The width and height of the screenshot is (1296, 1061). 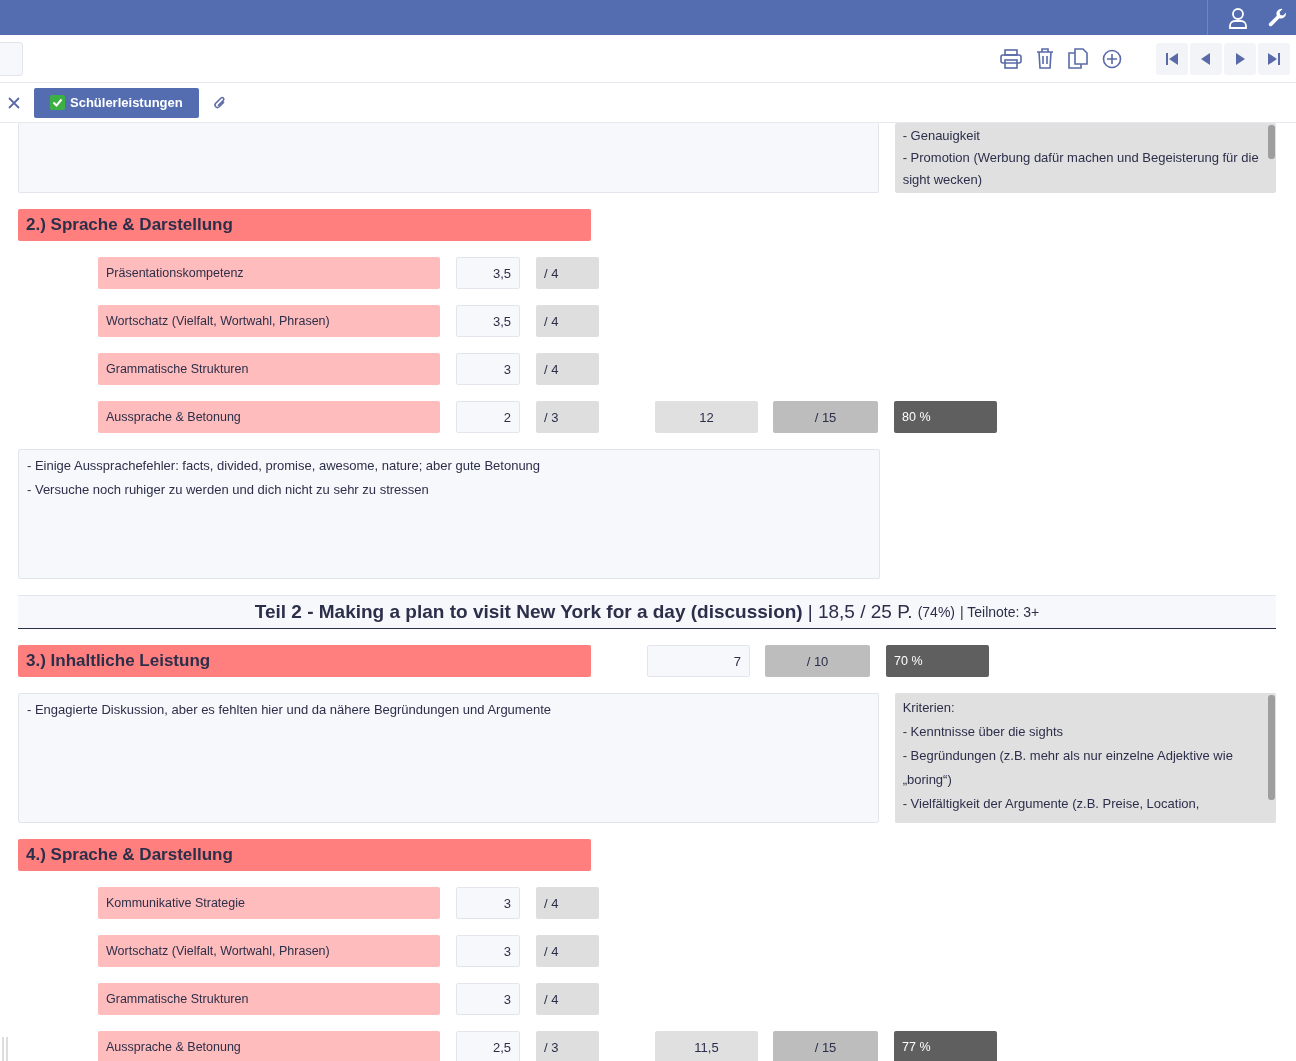 What do you see at coordinates (945, 1046) in the screenshot?
I see `percent-label: 77 %` at bounding box center [945, 1046].